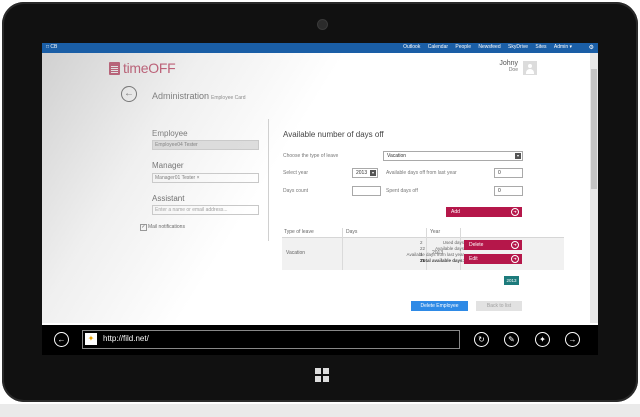  I want to click on manager-label: Manager, so click(168, 165).